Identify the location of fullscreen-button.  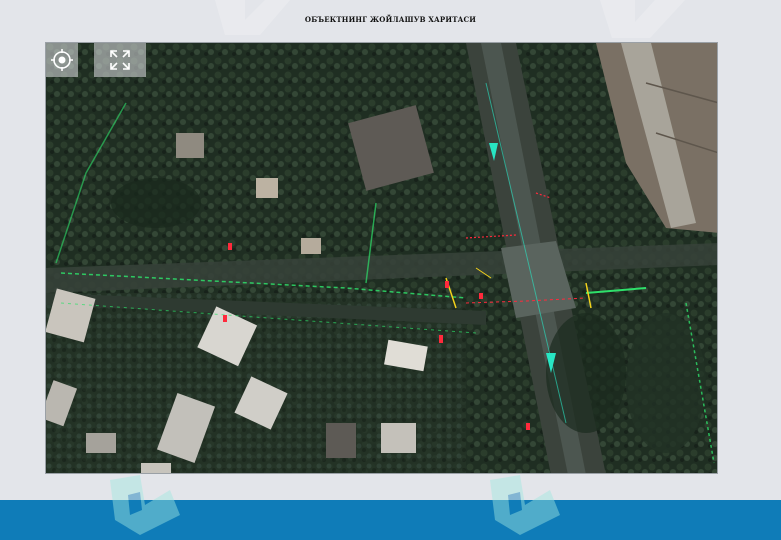
(120, 60).